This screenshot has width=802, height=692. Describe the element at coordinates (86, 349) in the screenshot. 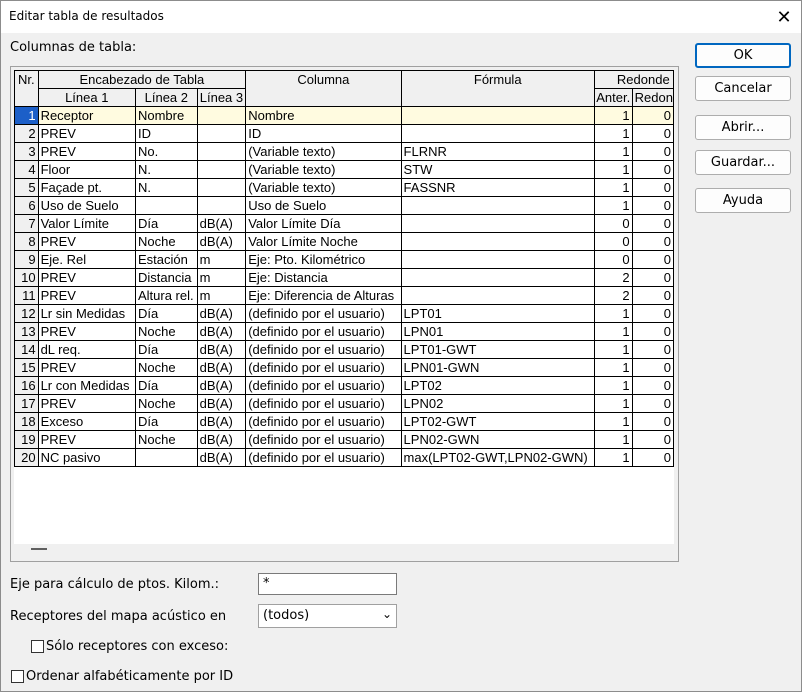

I see `line-1-cell: dL req.` at that location.